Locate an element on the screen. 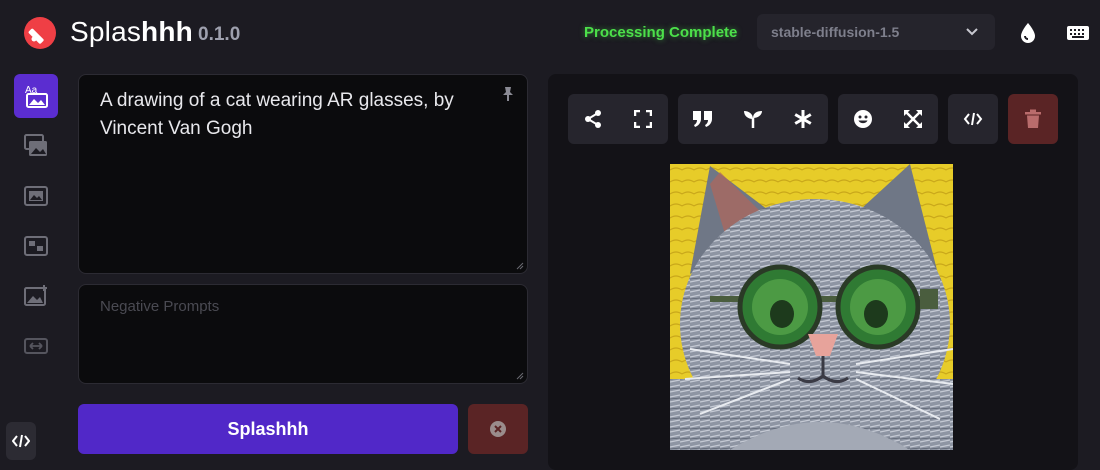 This screenshot has height=470, width=1100. image-plus-icon is located at coordinates (35, 295).